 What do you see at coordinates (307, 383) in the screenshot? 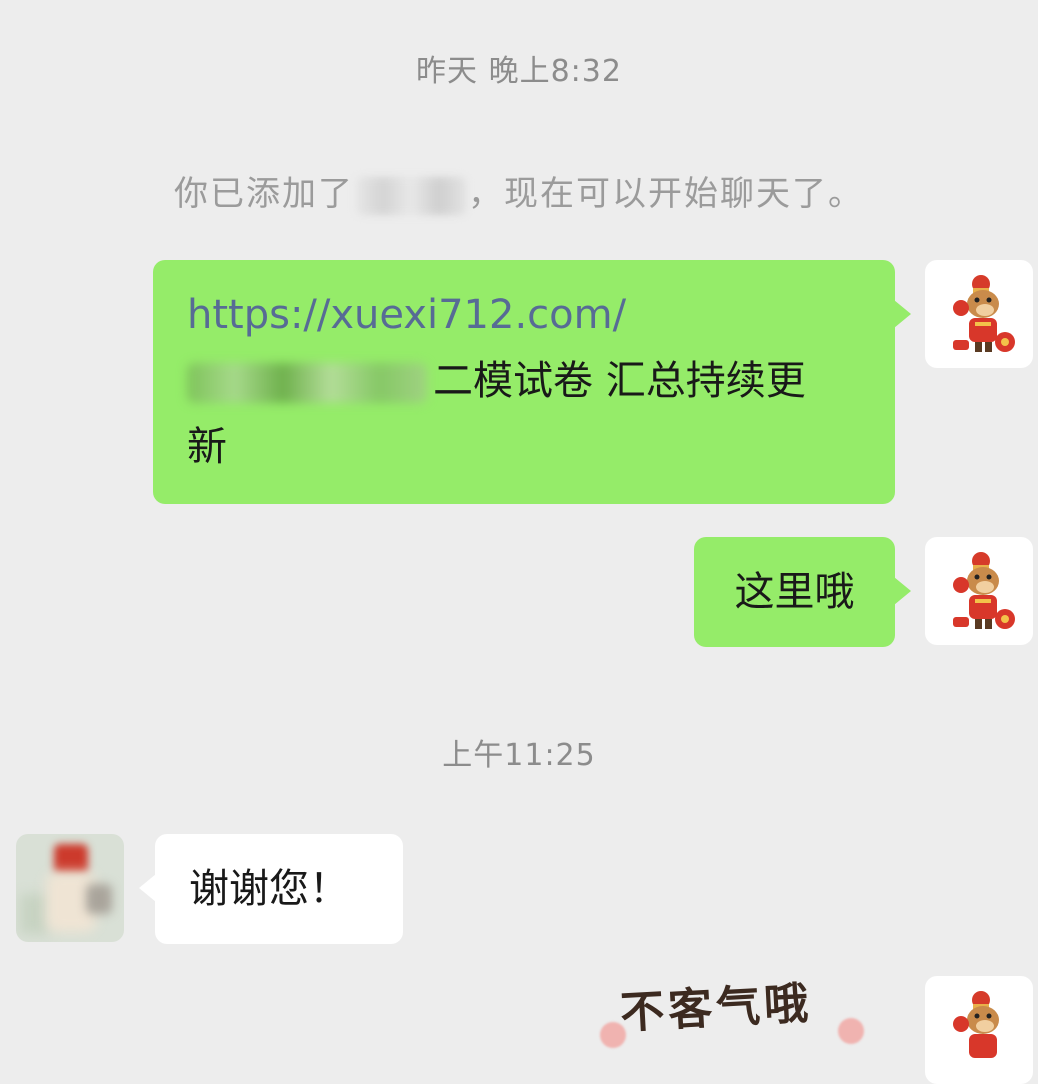
I see `redacted-link-path` at bounding box center [307, 383].